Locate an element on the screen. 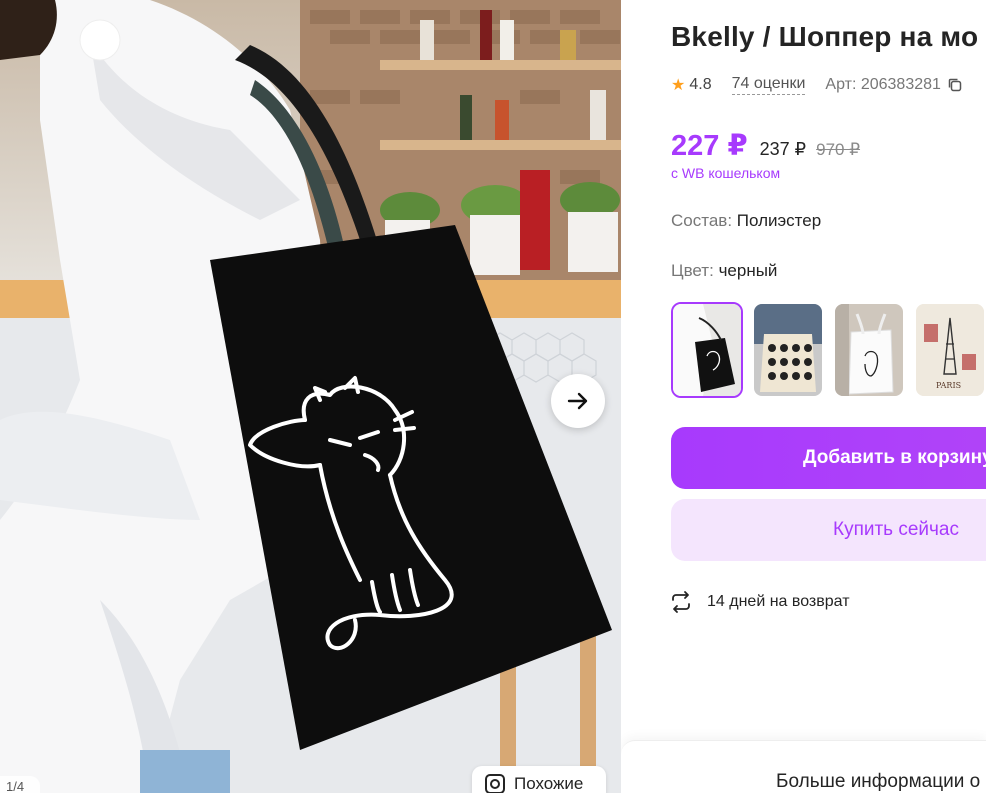  add-to-cart-button: Добавить в корзину is located at coordinates (828, 458).